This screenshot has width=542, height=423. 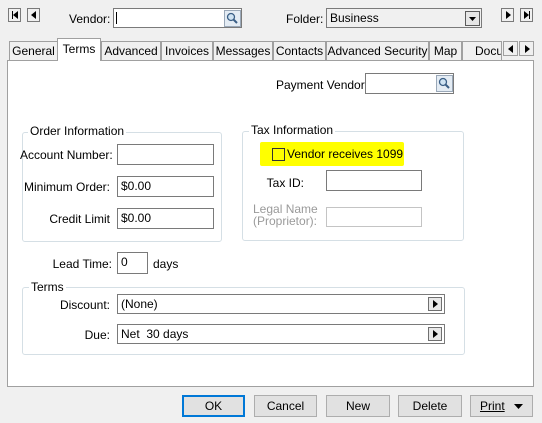 I want to click on lead-time-unit: days, so click(x=166, y=264).